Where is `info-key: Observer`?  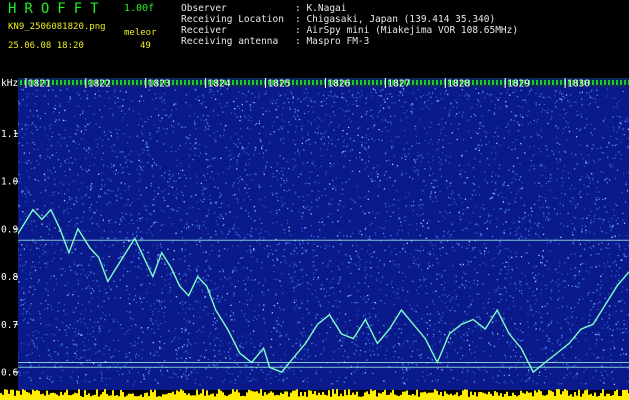 info-key: Observer is located at coordinates (204, 8).